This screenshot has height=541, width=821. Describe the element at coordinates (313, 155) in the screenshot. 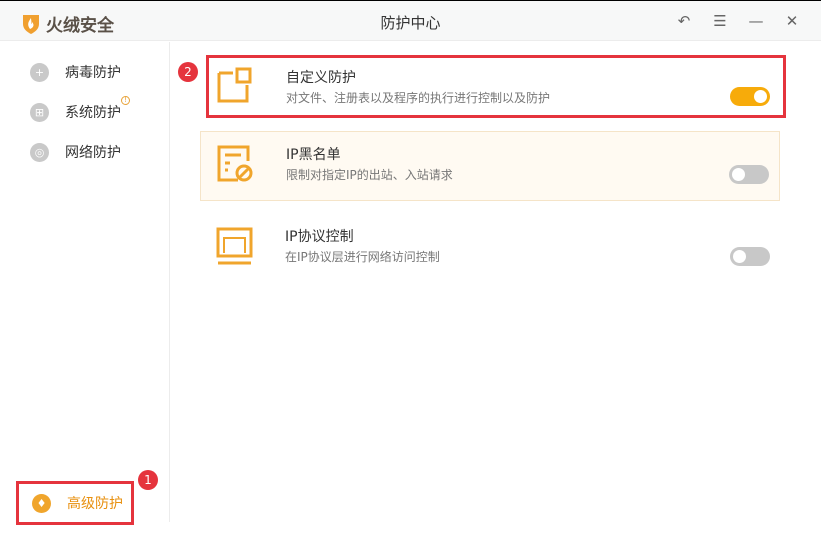

I see `card-title: IP黑名单` at that location.